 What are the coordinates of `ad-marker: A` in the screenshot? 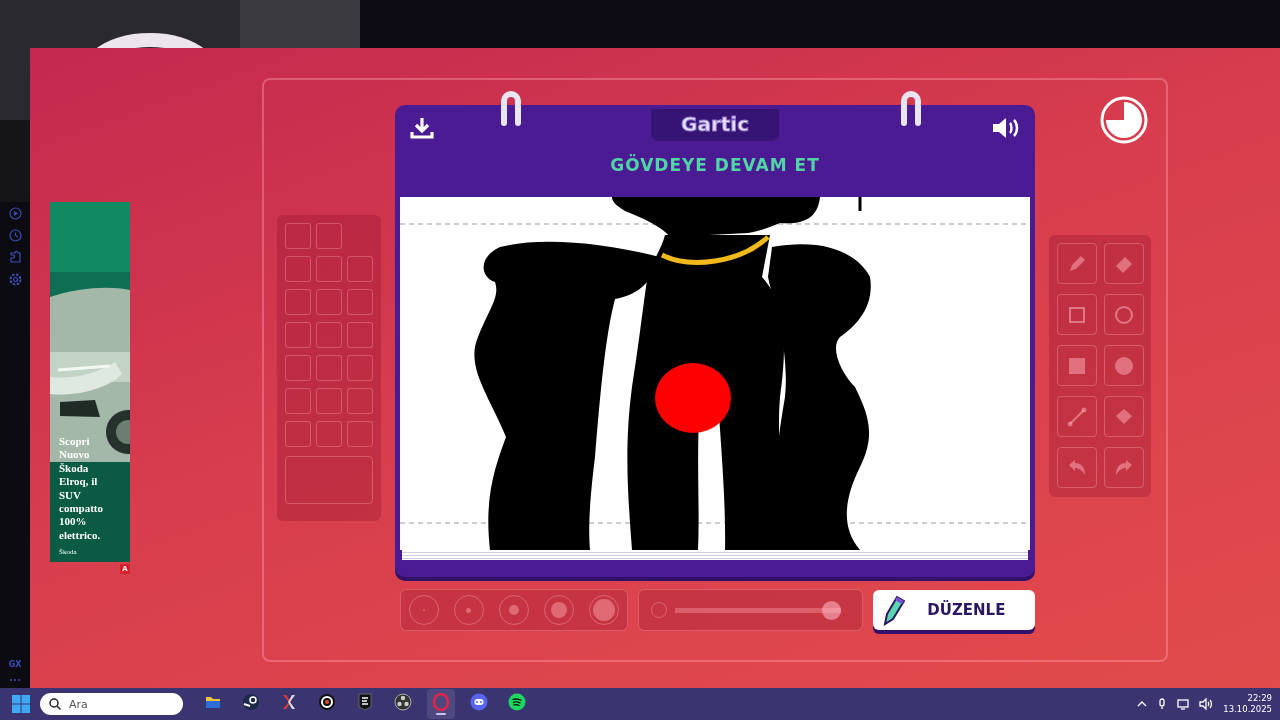 It's located at (125, 569).